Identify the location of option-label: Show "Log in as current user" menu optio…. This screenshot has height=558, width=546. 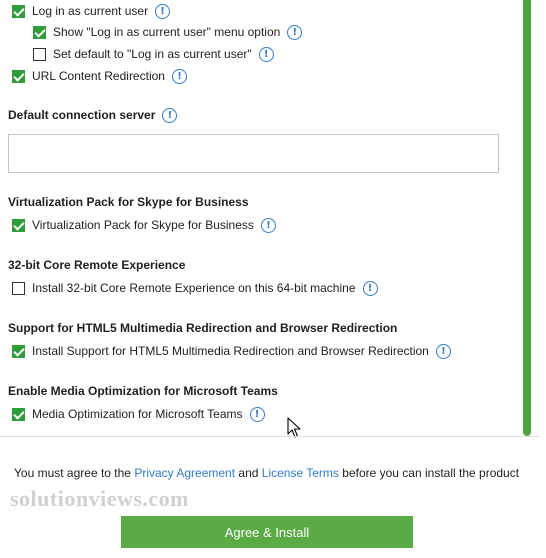
(167, 32).